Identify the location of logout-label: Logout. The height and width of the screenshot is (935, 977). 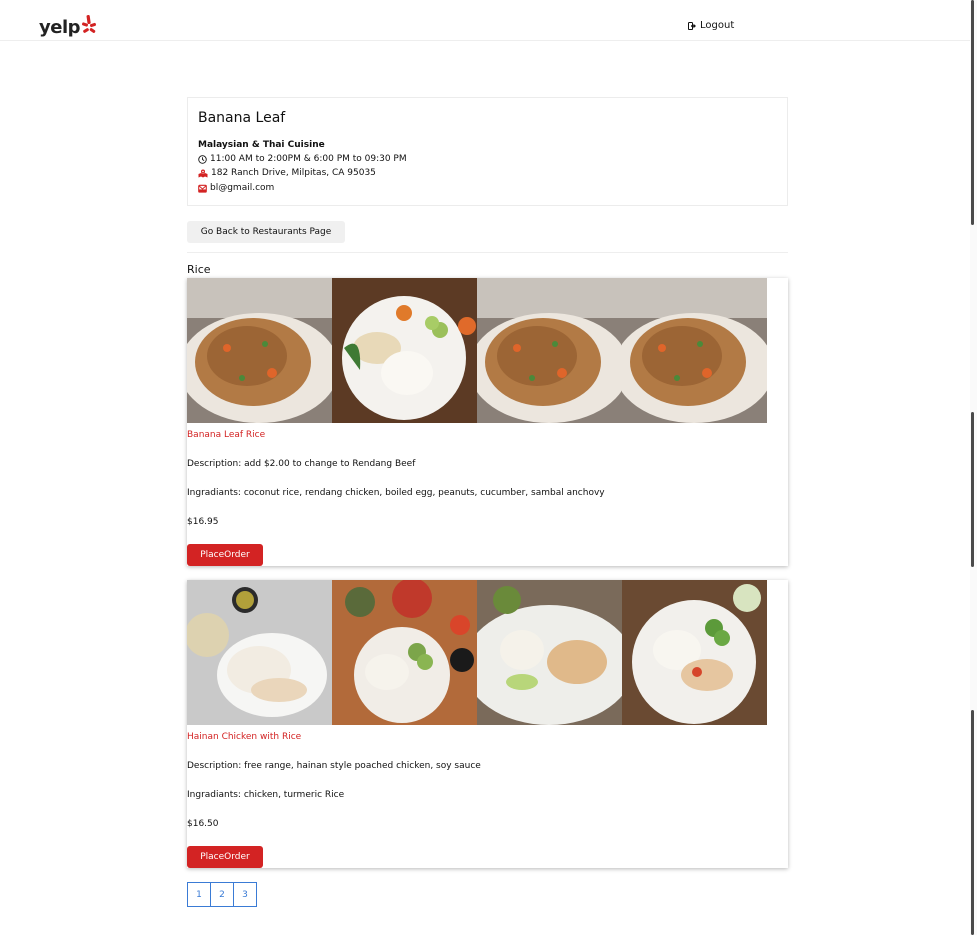
(717, 25).